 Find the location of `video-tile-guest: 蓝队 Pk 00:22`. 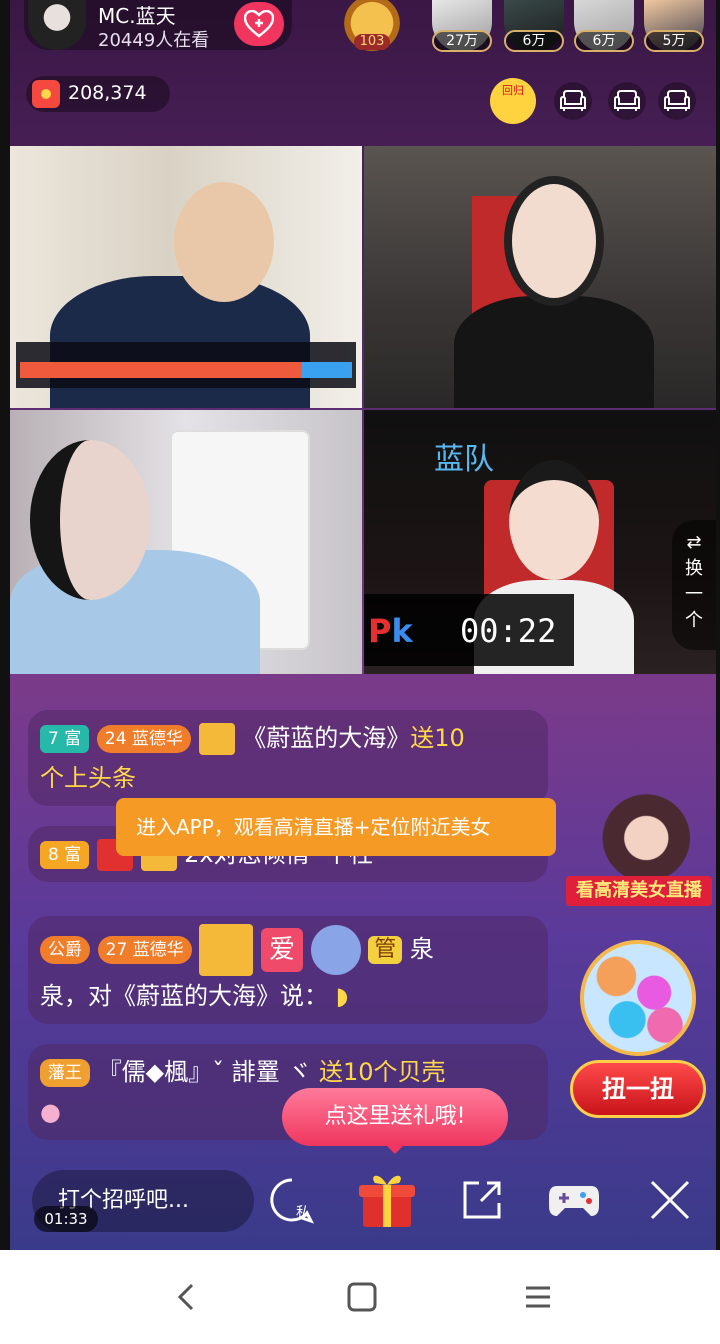

video-tile-guest: 蓝队 Pk 00:22 is located at coordinates (540, 542).